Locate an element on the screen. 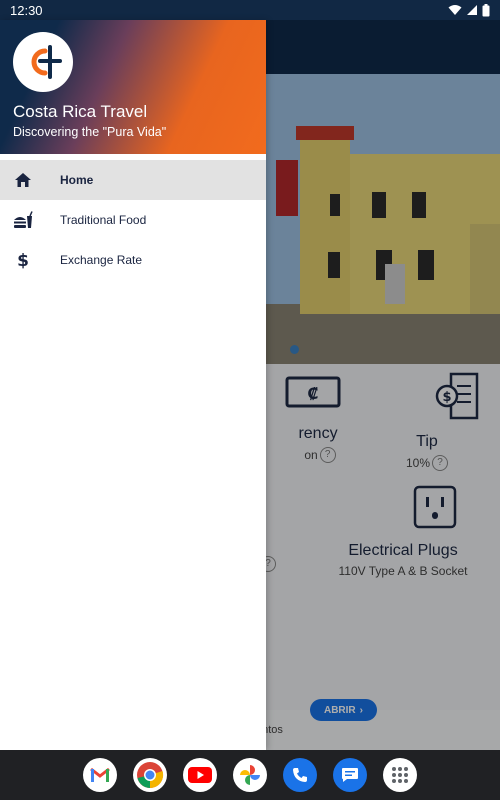 The image size is (500, 800). battery-icon is located at coordinates (486, 9).